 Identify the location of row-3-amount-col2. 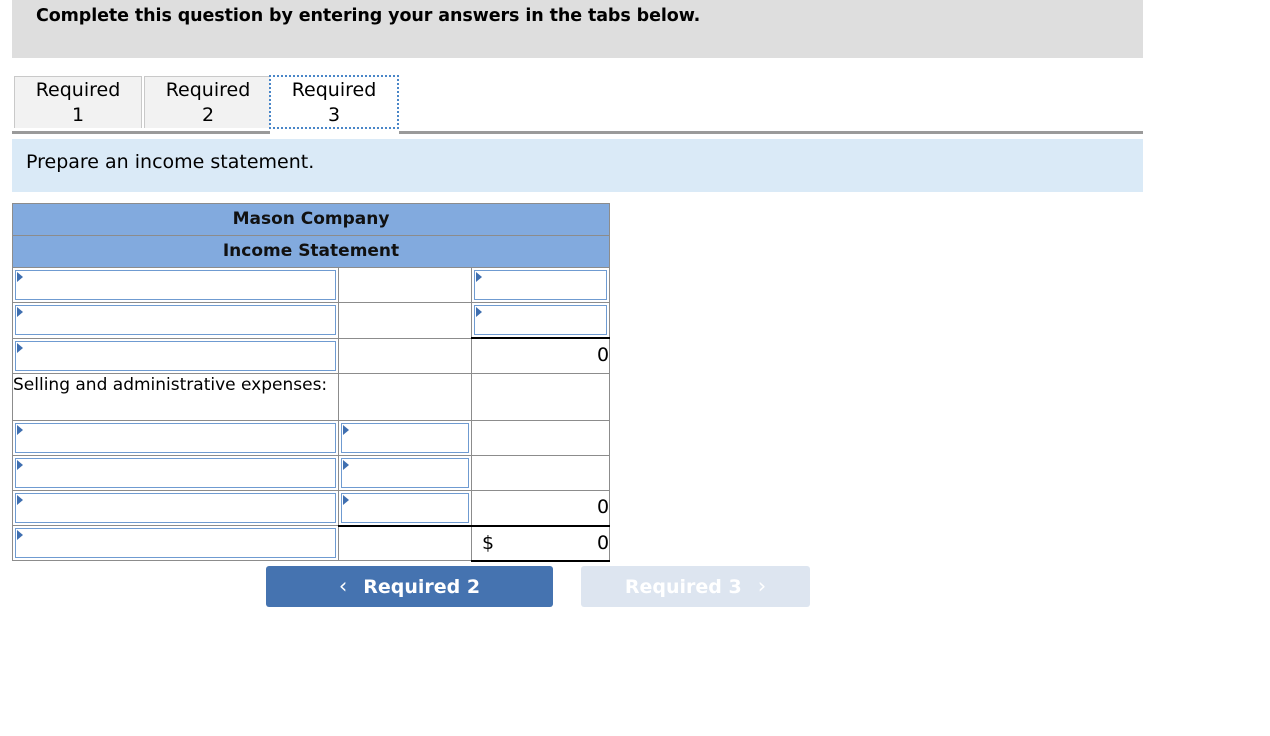
(405, 355).